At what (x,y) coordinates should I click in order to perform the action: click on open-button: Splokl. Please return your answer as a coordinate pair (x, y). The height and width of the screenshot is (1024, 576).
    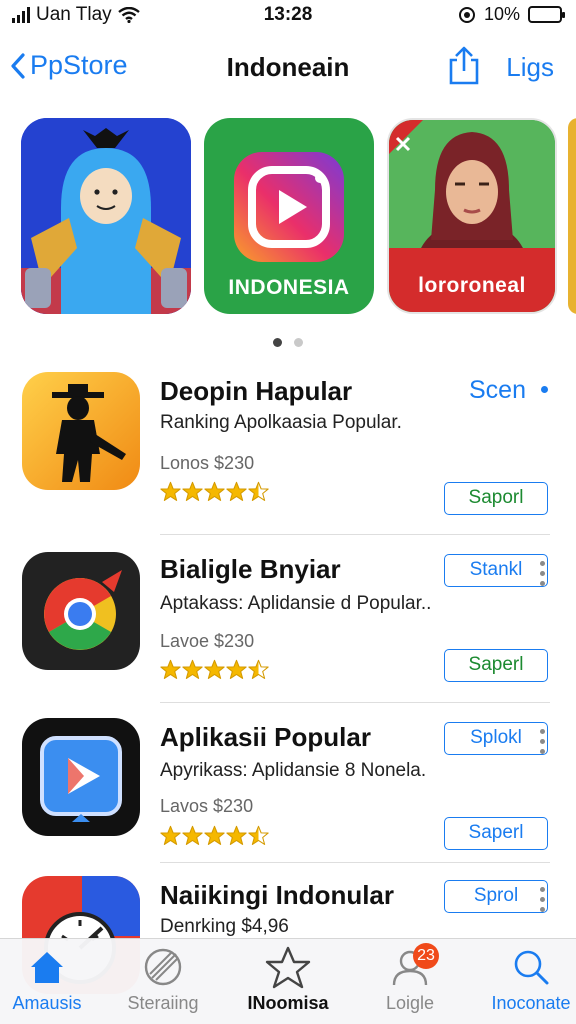
    Looking at the image, I should click on (496, 738).